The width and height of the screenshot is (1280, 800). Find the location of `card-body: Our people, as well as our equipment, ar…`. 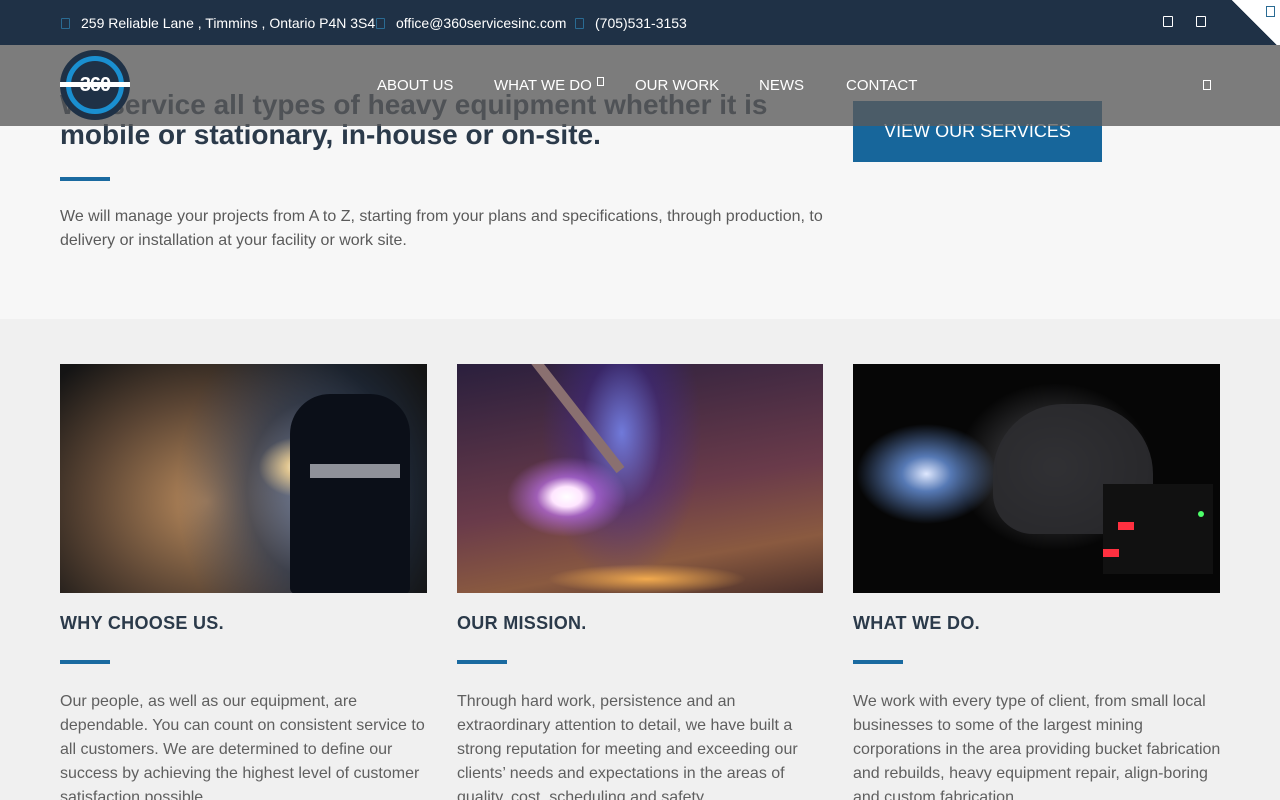

card-body: Our people, as well as our equipment, ar… is located at coordinates (242, 746).